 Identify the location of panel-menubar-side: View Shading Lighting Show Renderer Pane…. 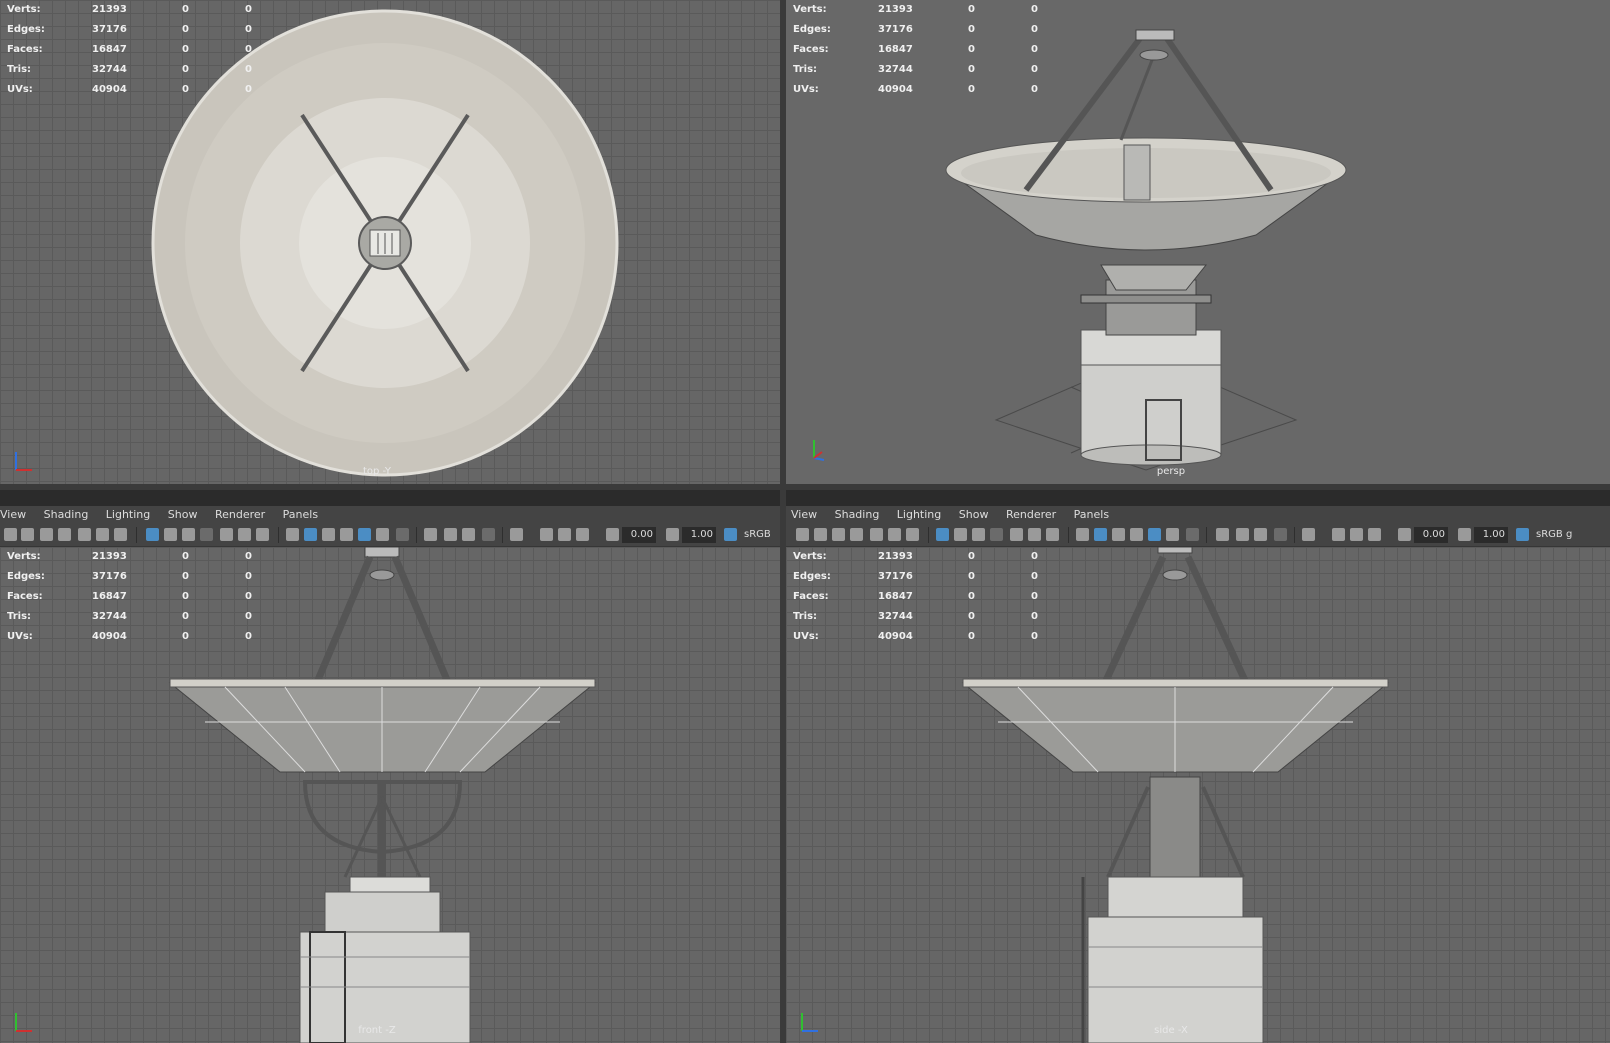
(1198, 515).